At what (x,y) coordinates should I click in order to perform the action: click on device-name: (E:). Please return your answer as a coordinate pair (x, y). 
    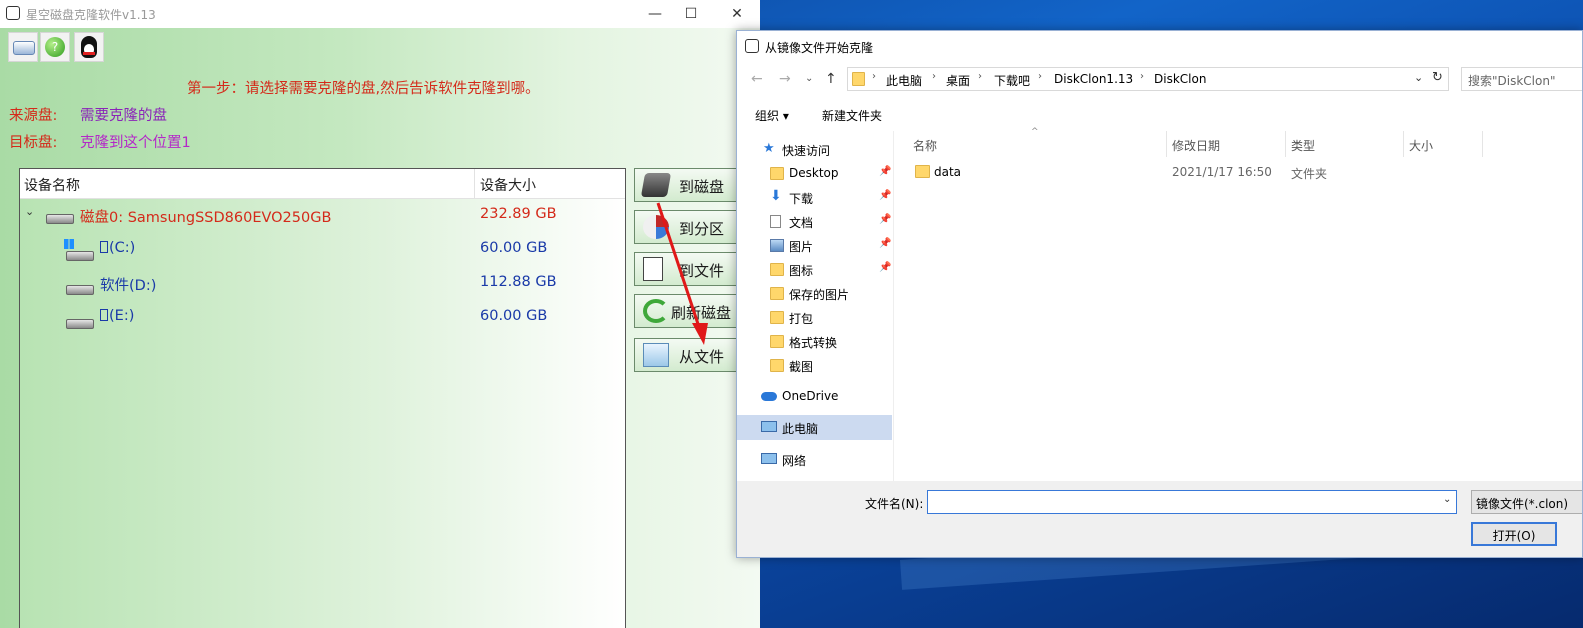
    Looking at the image, I should click on (117, 316).